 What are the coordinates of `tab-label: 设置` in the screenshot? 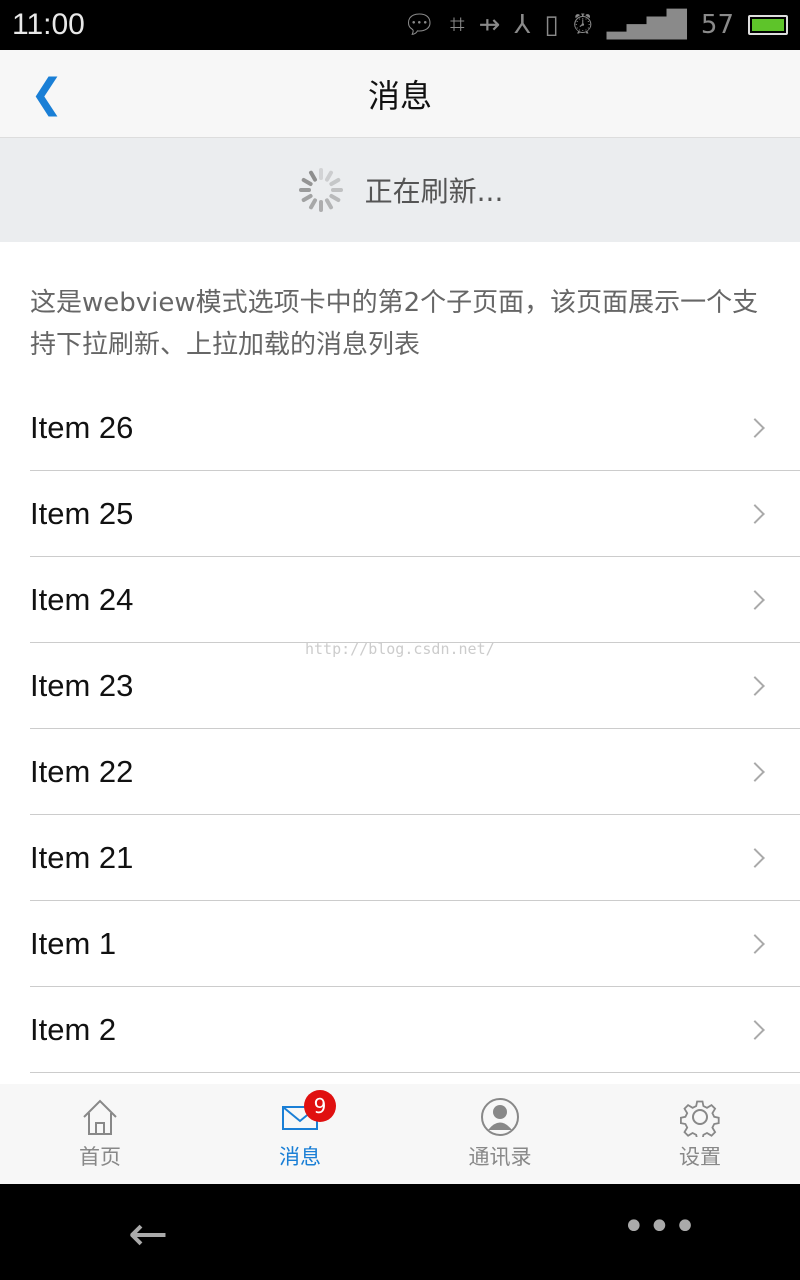 It's located at (700, 1157).